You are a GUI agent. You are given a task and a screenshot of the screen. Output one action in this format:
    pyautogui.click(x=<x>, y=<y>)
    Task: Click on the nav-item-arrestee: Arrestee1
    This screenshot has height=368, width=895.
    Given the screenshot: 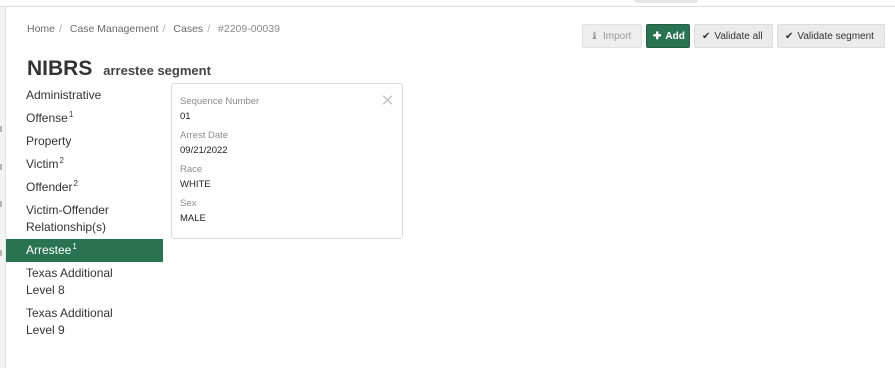 What is the action you would take?
    pyautogui.click(x=84, y=250)
    